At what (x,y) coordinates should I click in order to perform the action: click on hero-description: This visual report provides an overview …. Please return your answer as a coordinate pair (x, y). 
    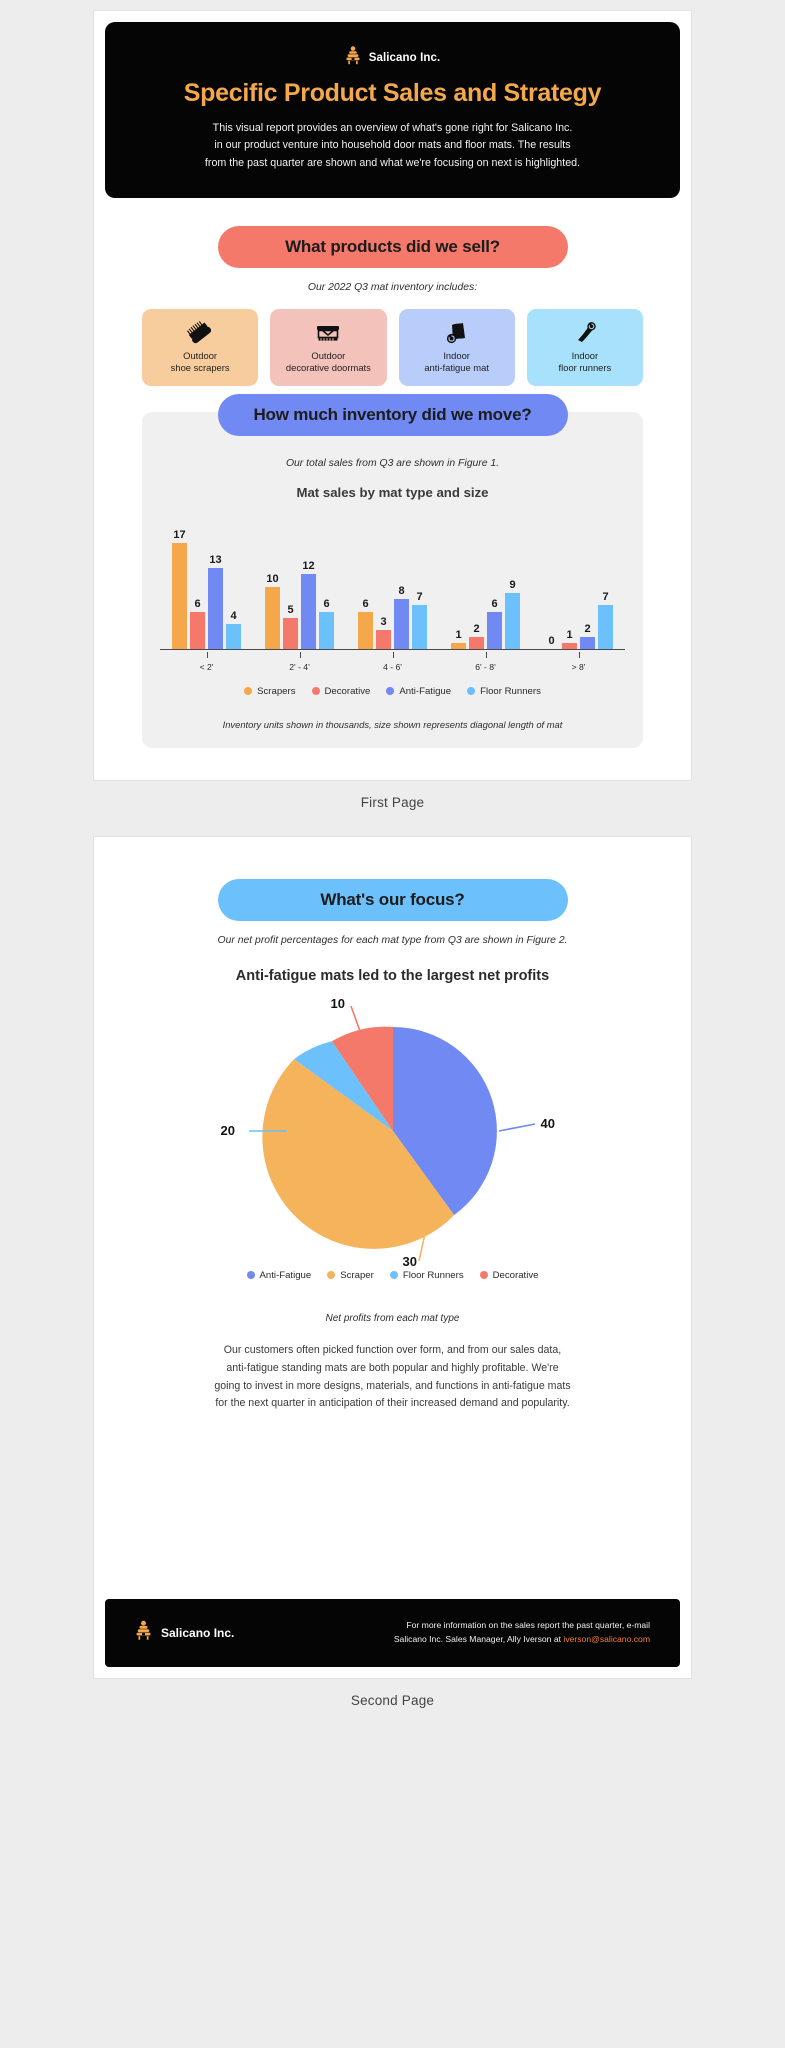
    Looking at the image, I should click on (392, 146).